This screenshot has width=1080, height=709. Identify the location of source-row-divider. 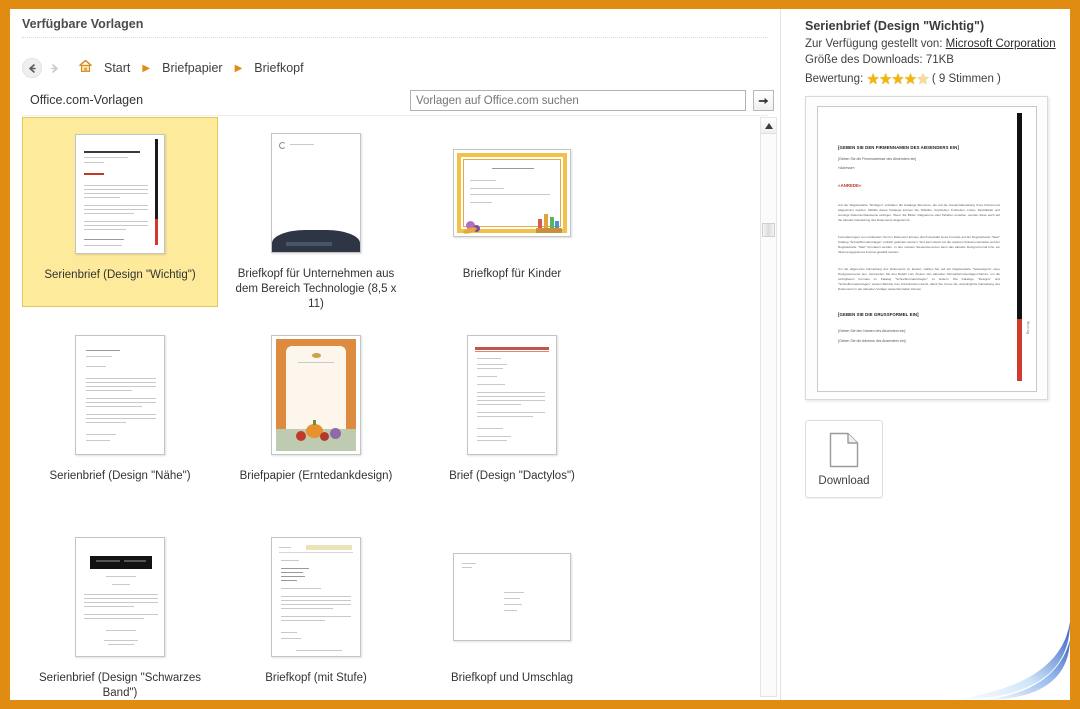
(395, 115).